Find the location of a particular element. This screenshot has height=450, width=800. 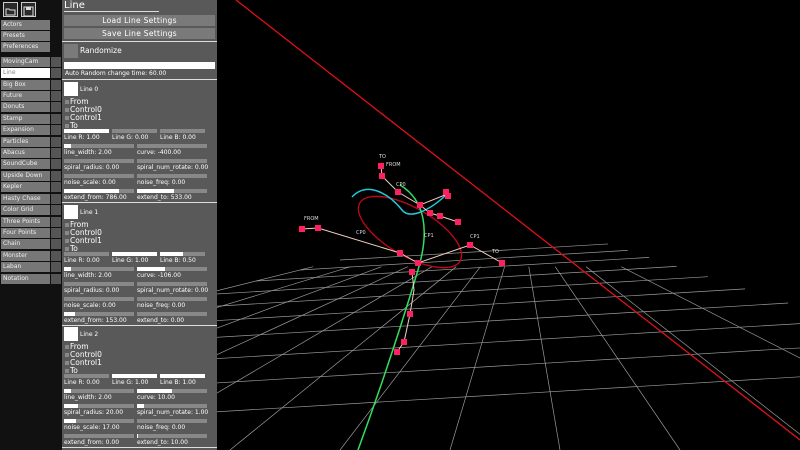

sidebar-item-monster: Monster is located at coordinates (25, 256).